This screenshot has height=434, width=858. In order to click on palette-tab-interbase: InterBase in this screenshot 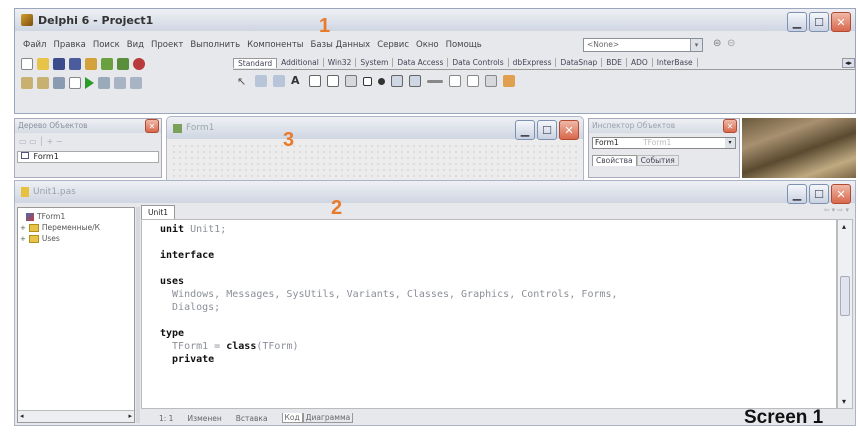, I will do `click(675, 62)`.